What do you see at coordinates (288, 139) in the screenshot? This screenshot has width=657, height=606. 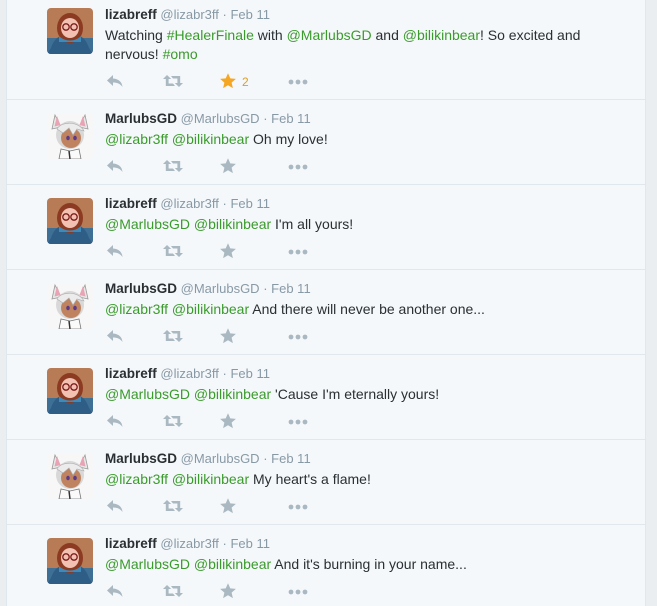 I see `tweet-text-segment: Oh my love!` at bounding box center [288, 139].